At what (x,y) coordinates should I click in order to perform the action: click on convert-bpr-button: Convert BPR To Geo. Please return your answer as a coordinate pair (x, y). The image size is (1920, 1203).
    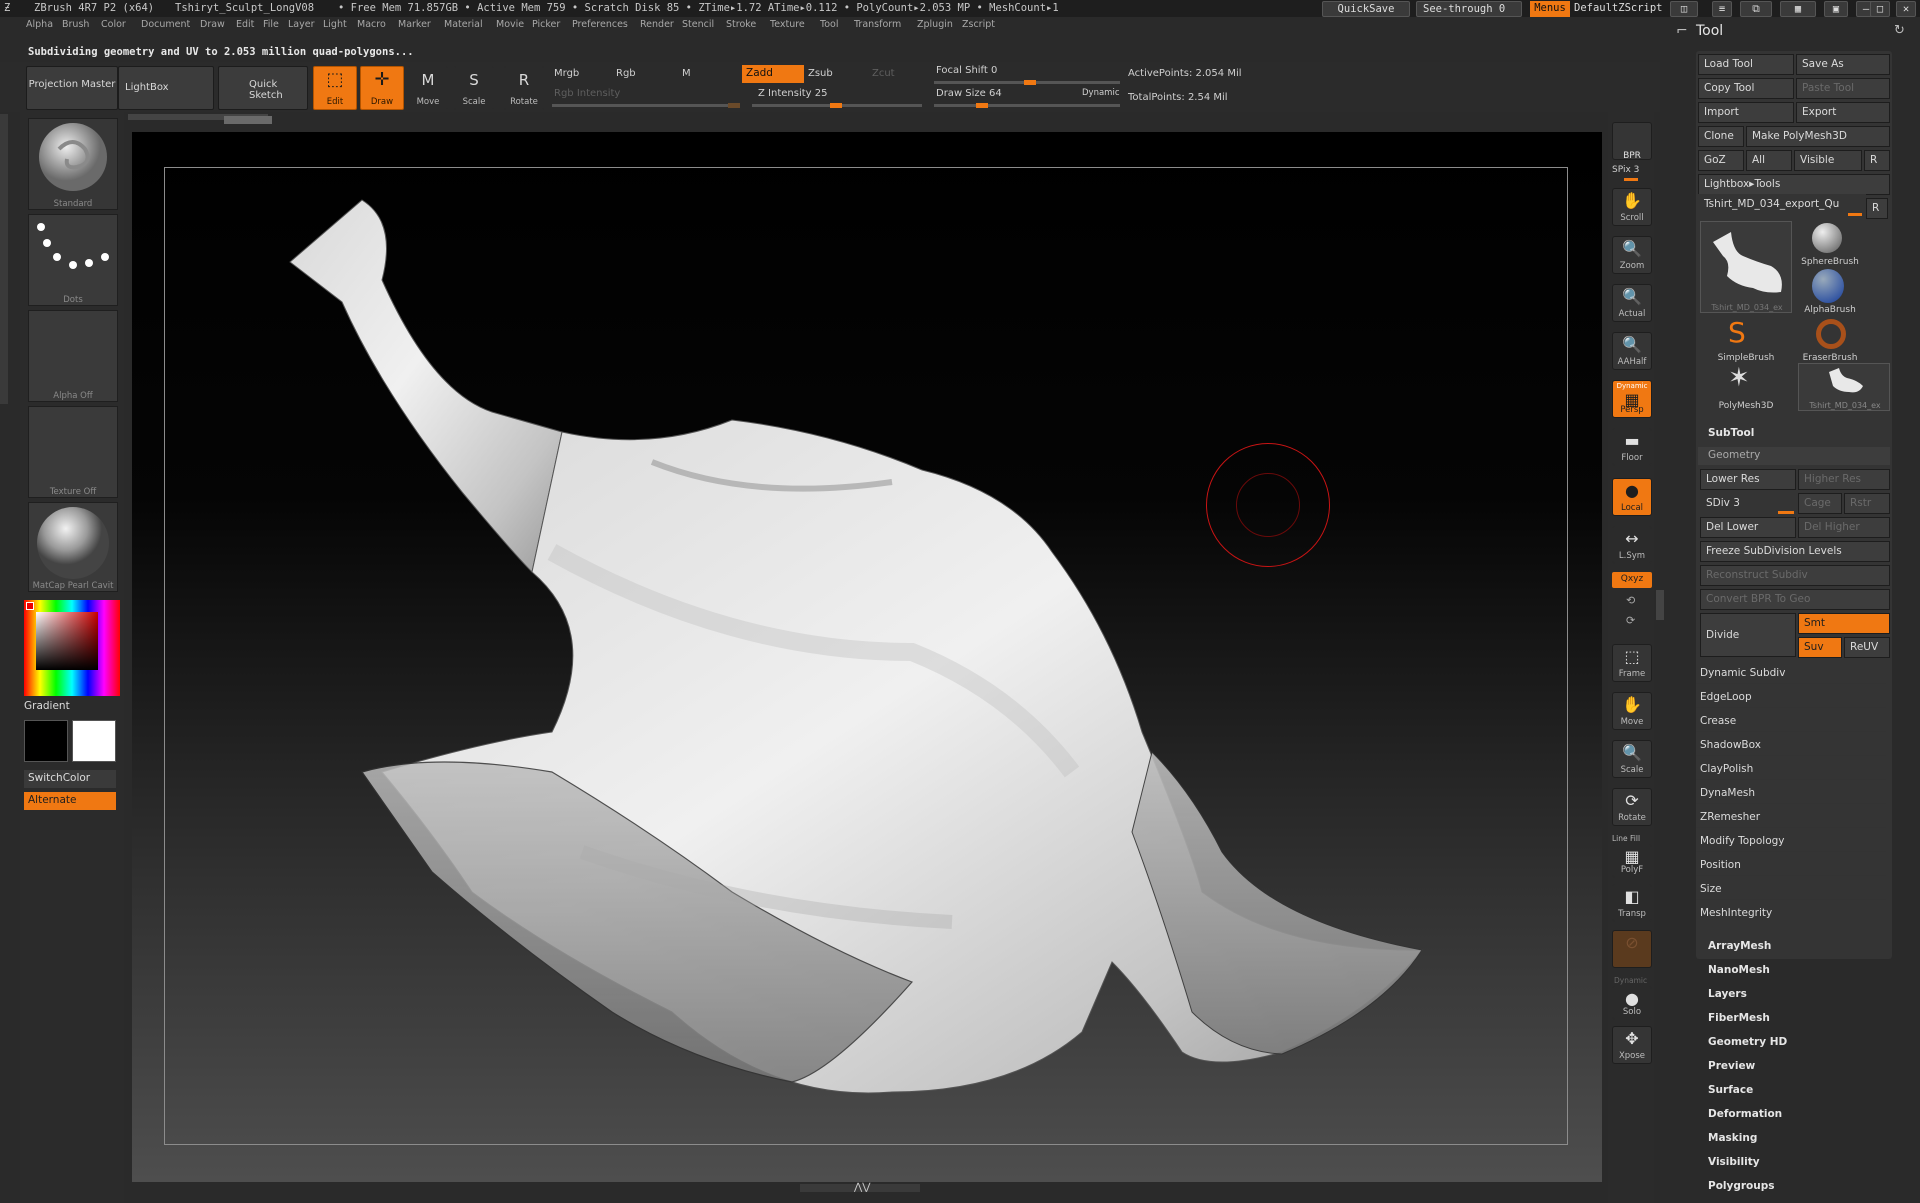
    Looking at the image, I should click on (1795, 599).